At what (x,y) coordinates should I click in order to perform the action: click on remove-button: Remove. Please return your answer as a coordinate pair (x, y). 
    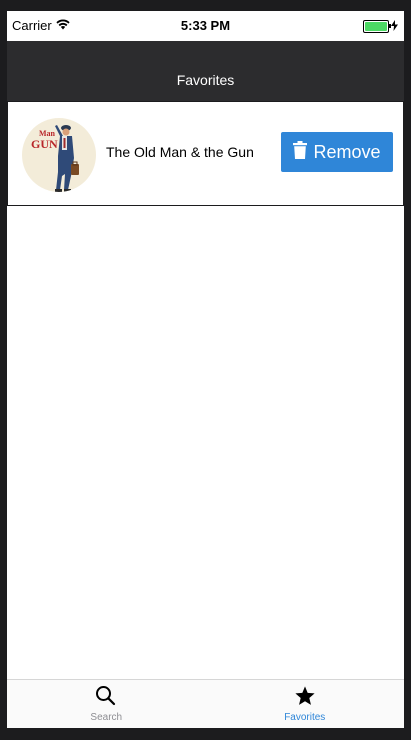
    Looking at the image, I should click on (337, 152).